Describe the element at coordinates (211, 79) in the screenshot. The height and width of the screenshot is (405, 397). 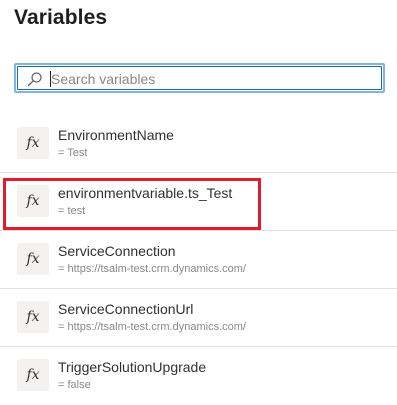
I see `search-input` at that location.